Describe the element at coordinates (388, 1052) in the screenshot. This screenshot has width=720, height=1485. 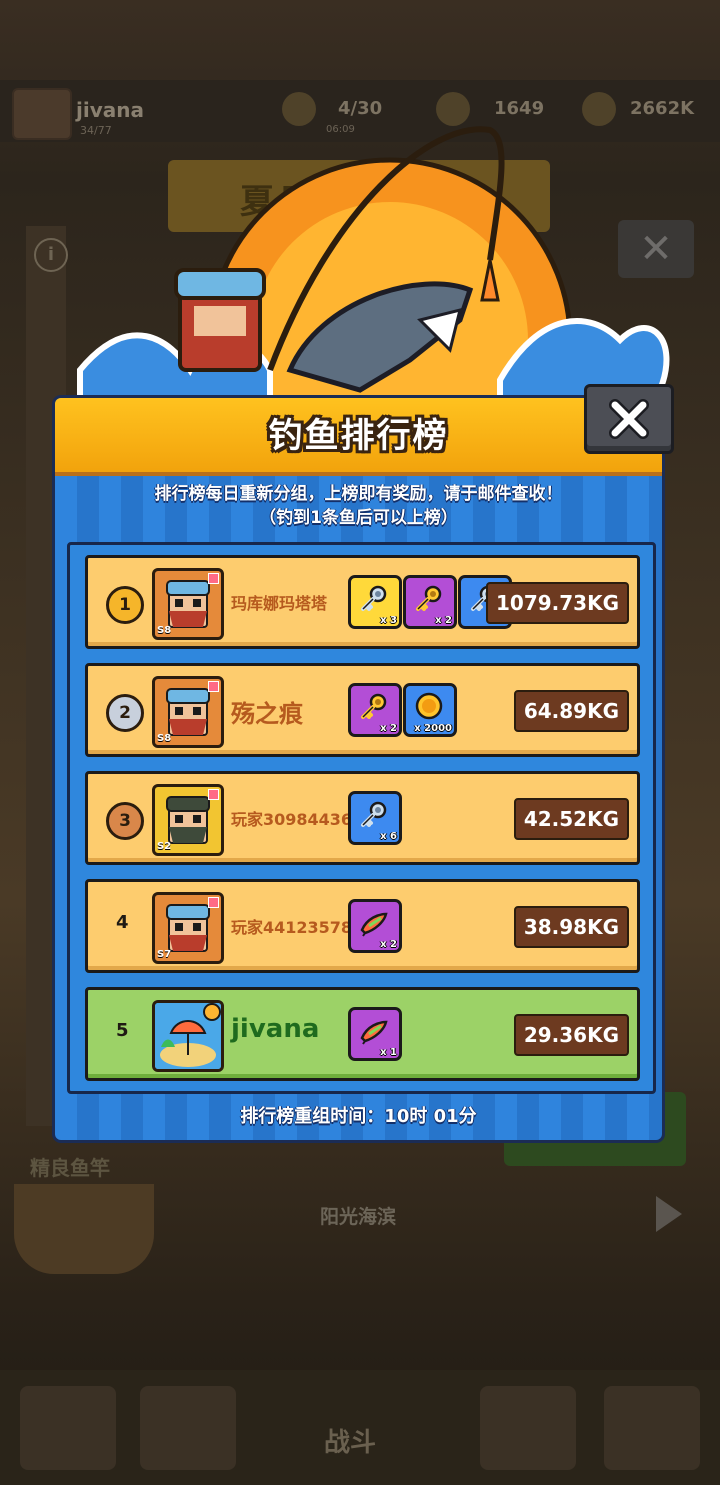
I see `reward-count: x 1` at that location.